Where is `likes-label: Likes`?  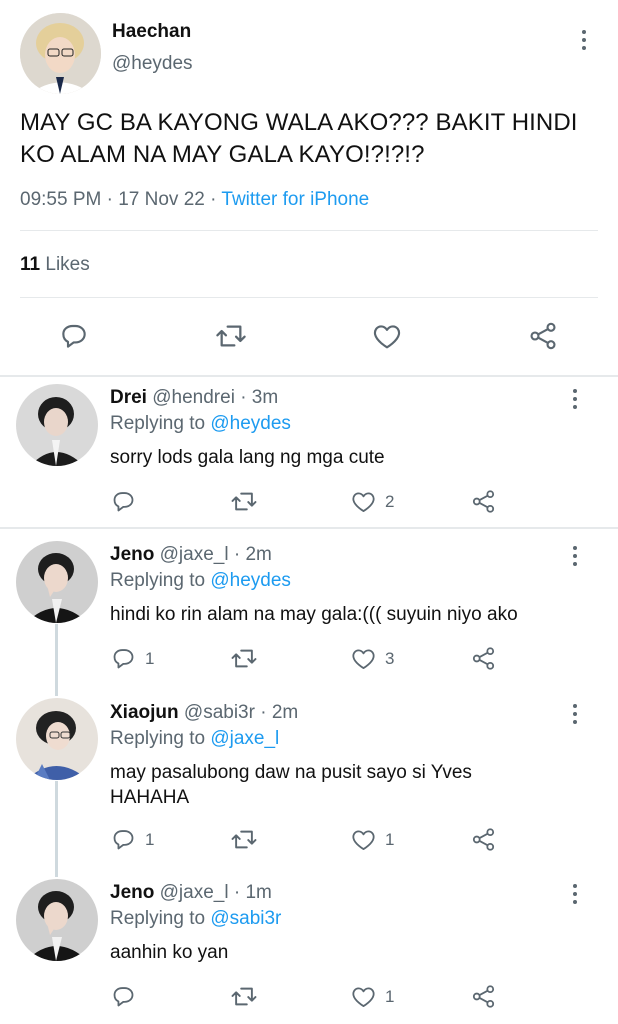 likes-label: Likes is located at coordinates (67, 264).